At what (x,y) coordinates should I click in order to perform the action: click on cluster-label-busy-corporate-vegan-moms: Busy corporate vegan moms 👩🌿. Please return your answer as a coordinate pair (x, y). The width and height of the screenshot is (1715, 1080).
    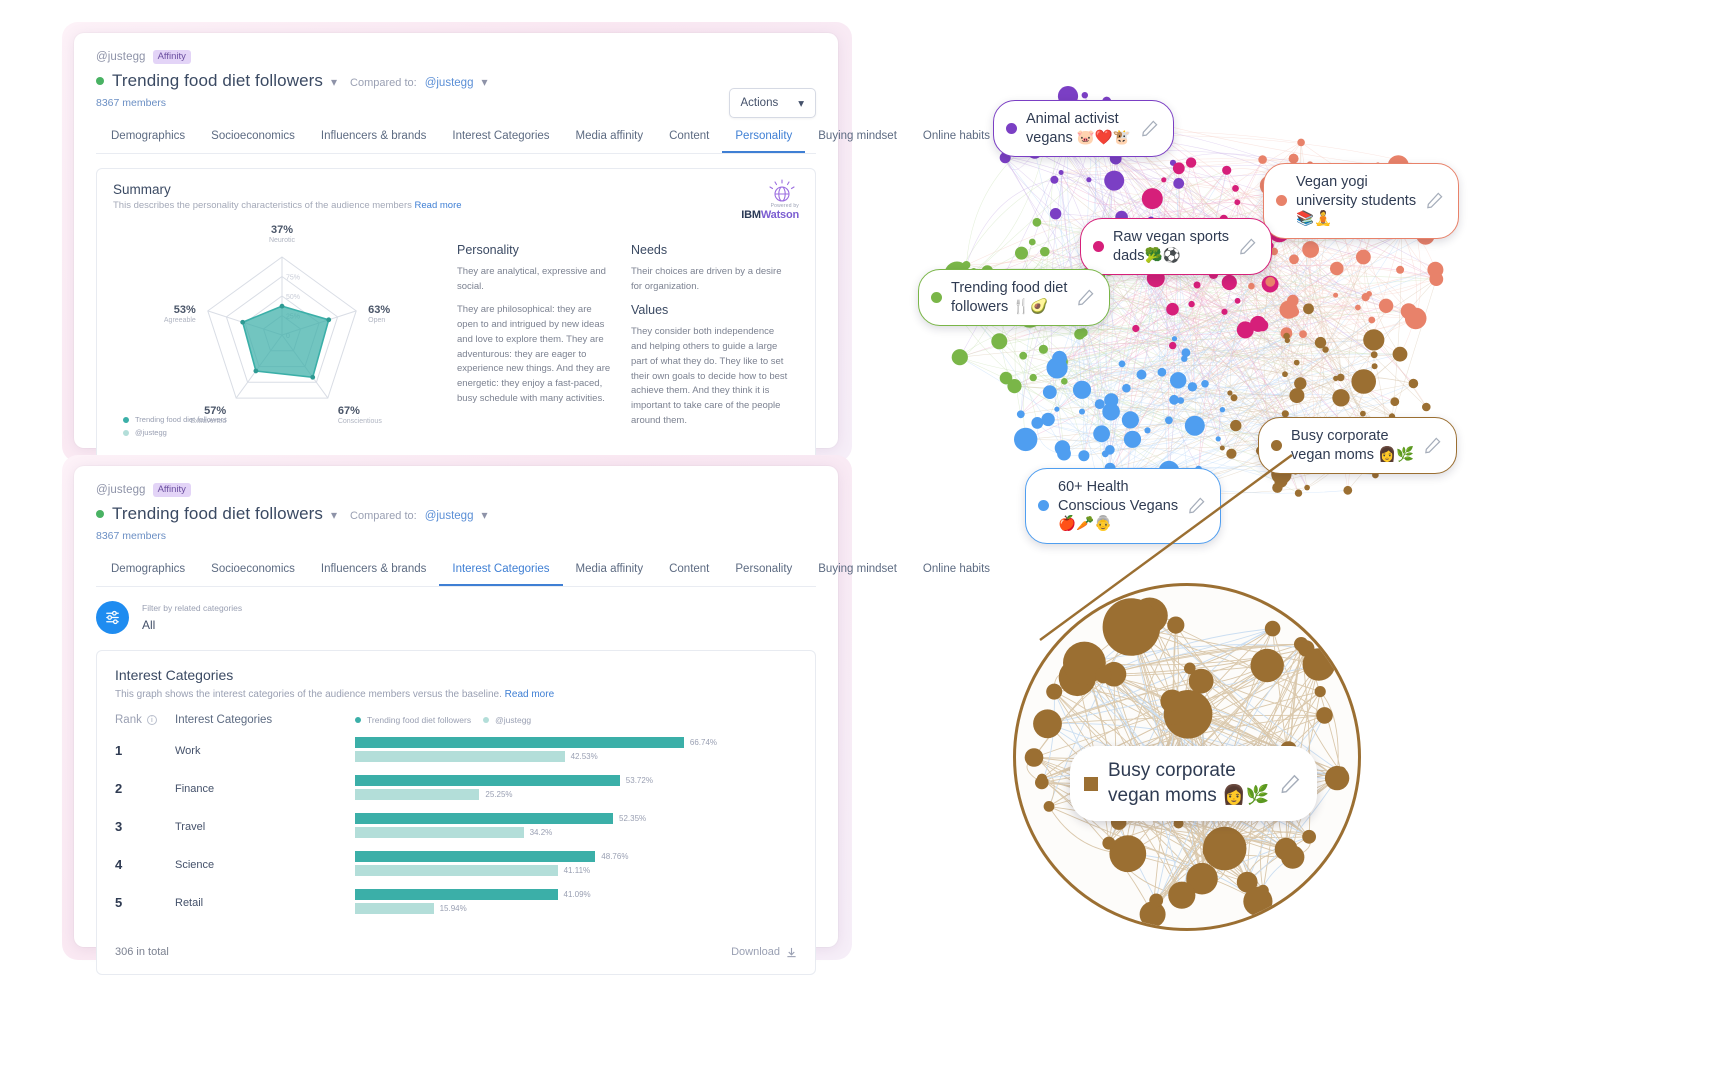
    Looking at the image, I should click on (1358, 446).